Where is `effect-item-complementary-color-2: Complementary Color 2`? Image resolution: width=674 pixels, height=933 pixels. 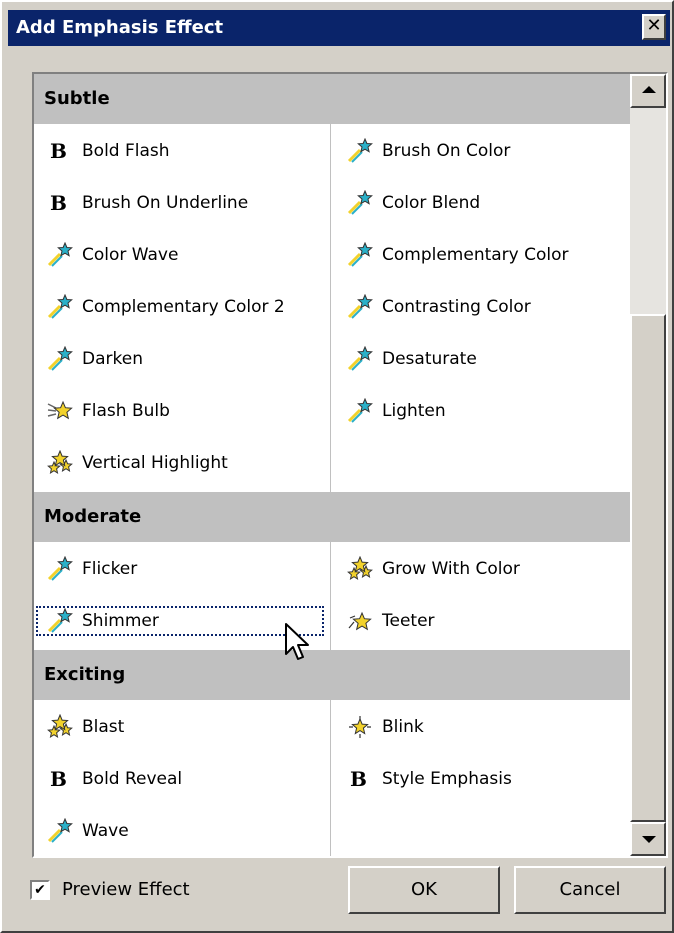
effect-item-complementary-color-2: Complementary Color 2 is located at coordinates (180, 307).